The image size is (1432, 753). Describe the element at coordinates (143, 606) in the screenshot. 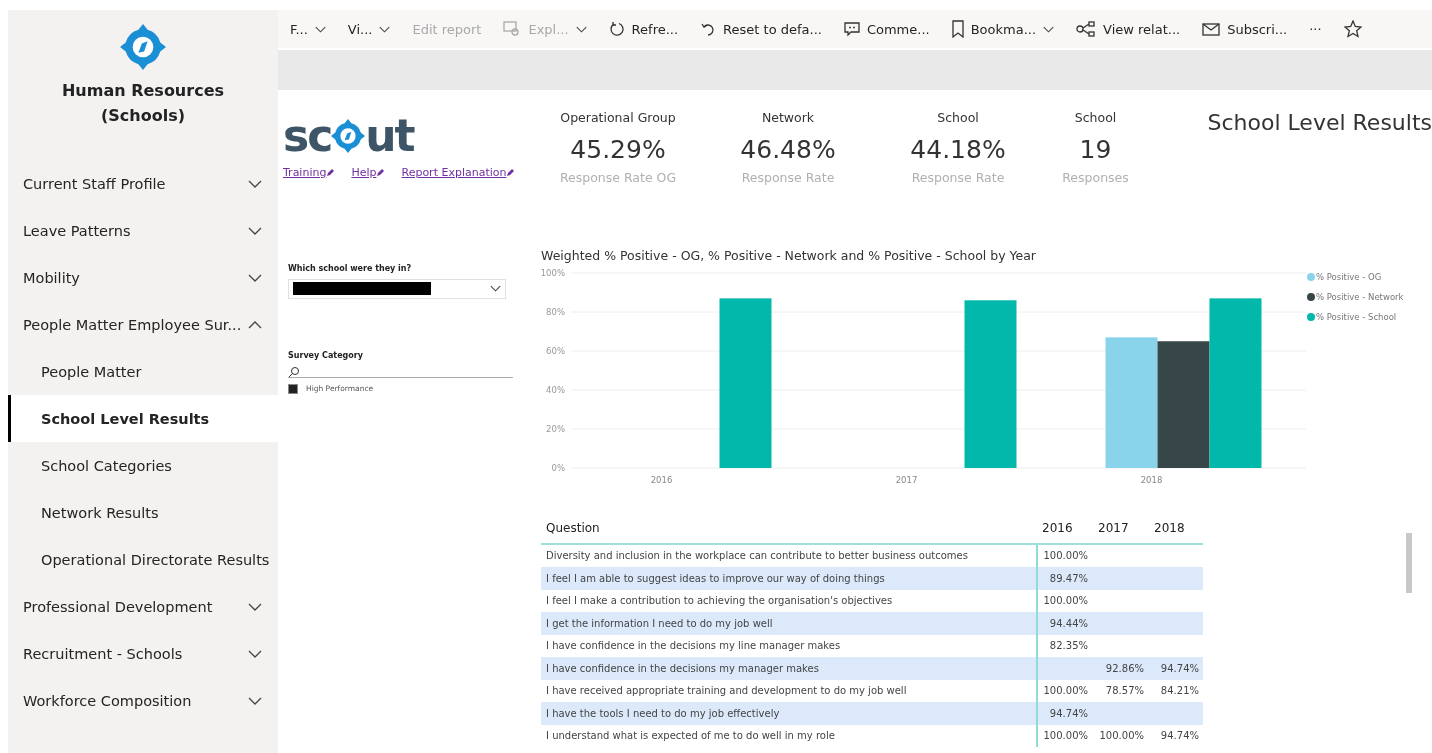

I see `nav-item: Professional Development` at that location.